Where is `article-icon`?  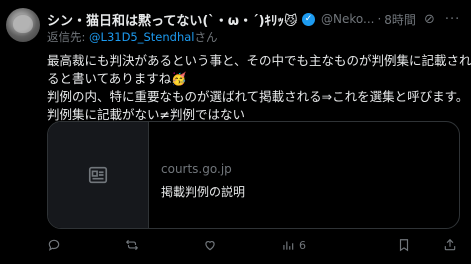 article-icon is located at coordinates (98, 175).